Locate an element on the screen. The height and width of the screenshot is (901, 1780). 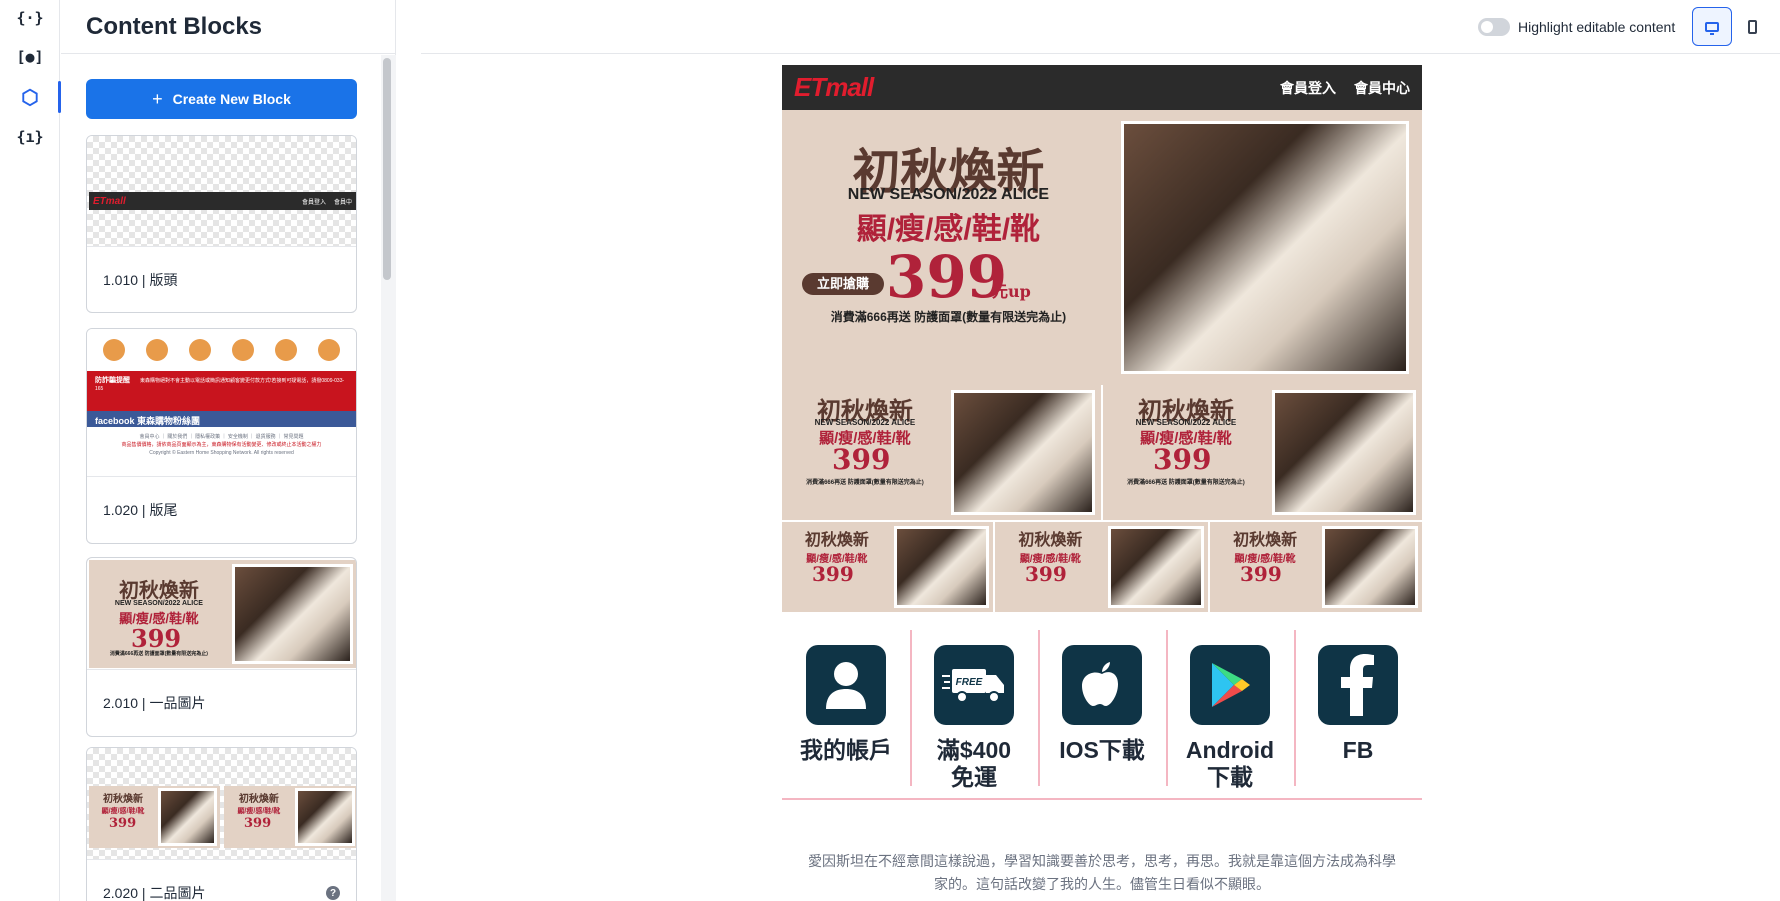
block-label-text: 2.020 | 二品圖片 is located at coordinates (154, 893).